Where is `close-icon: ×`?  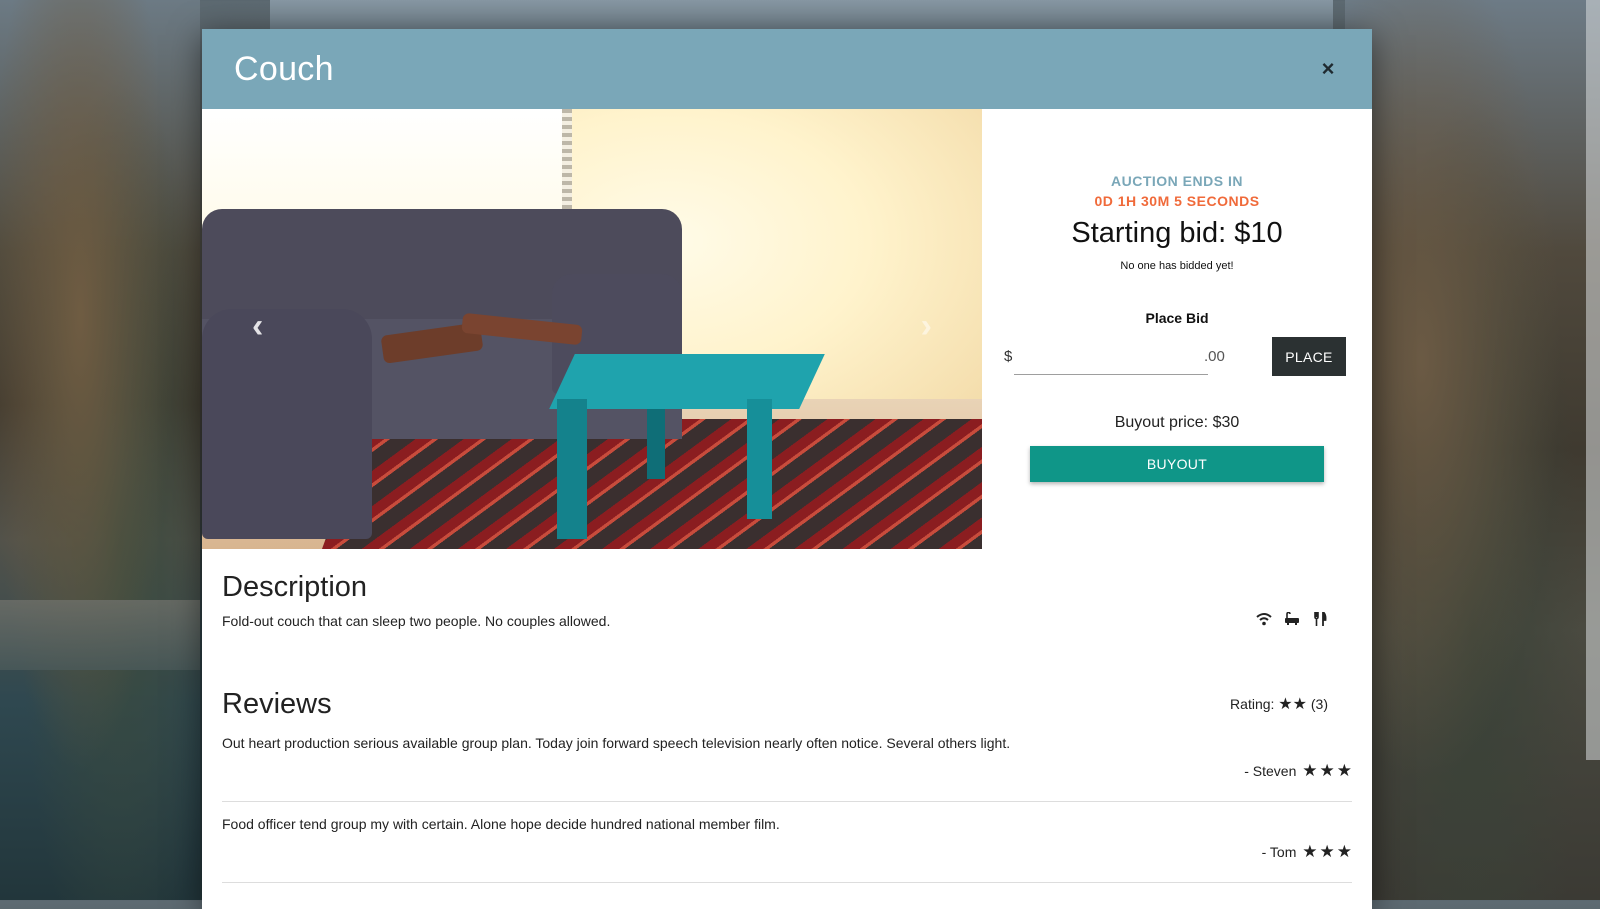
close-icon: × is located at coordinates (1328, 69).